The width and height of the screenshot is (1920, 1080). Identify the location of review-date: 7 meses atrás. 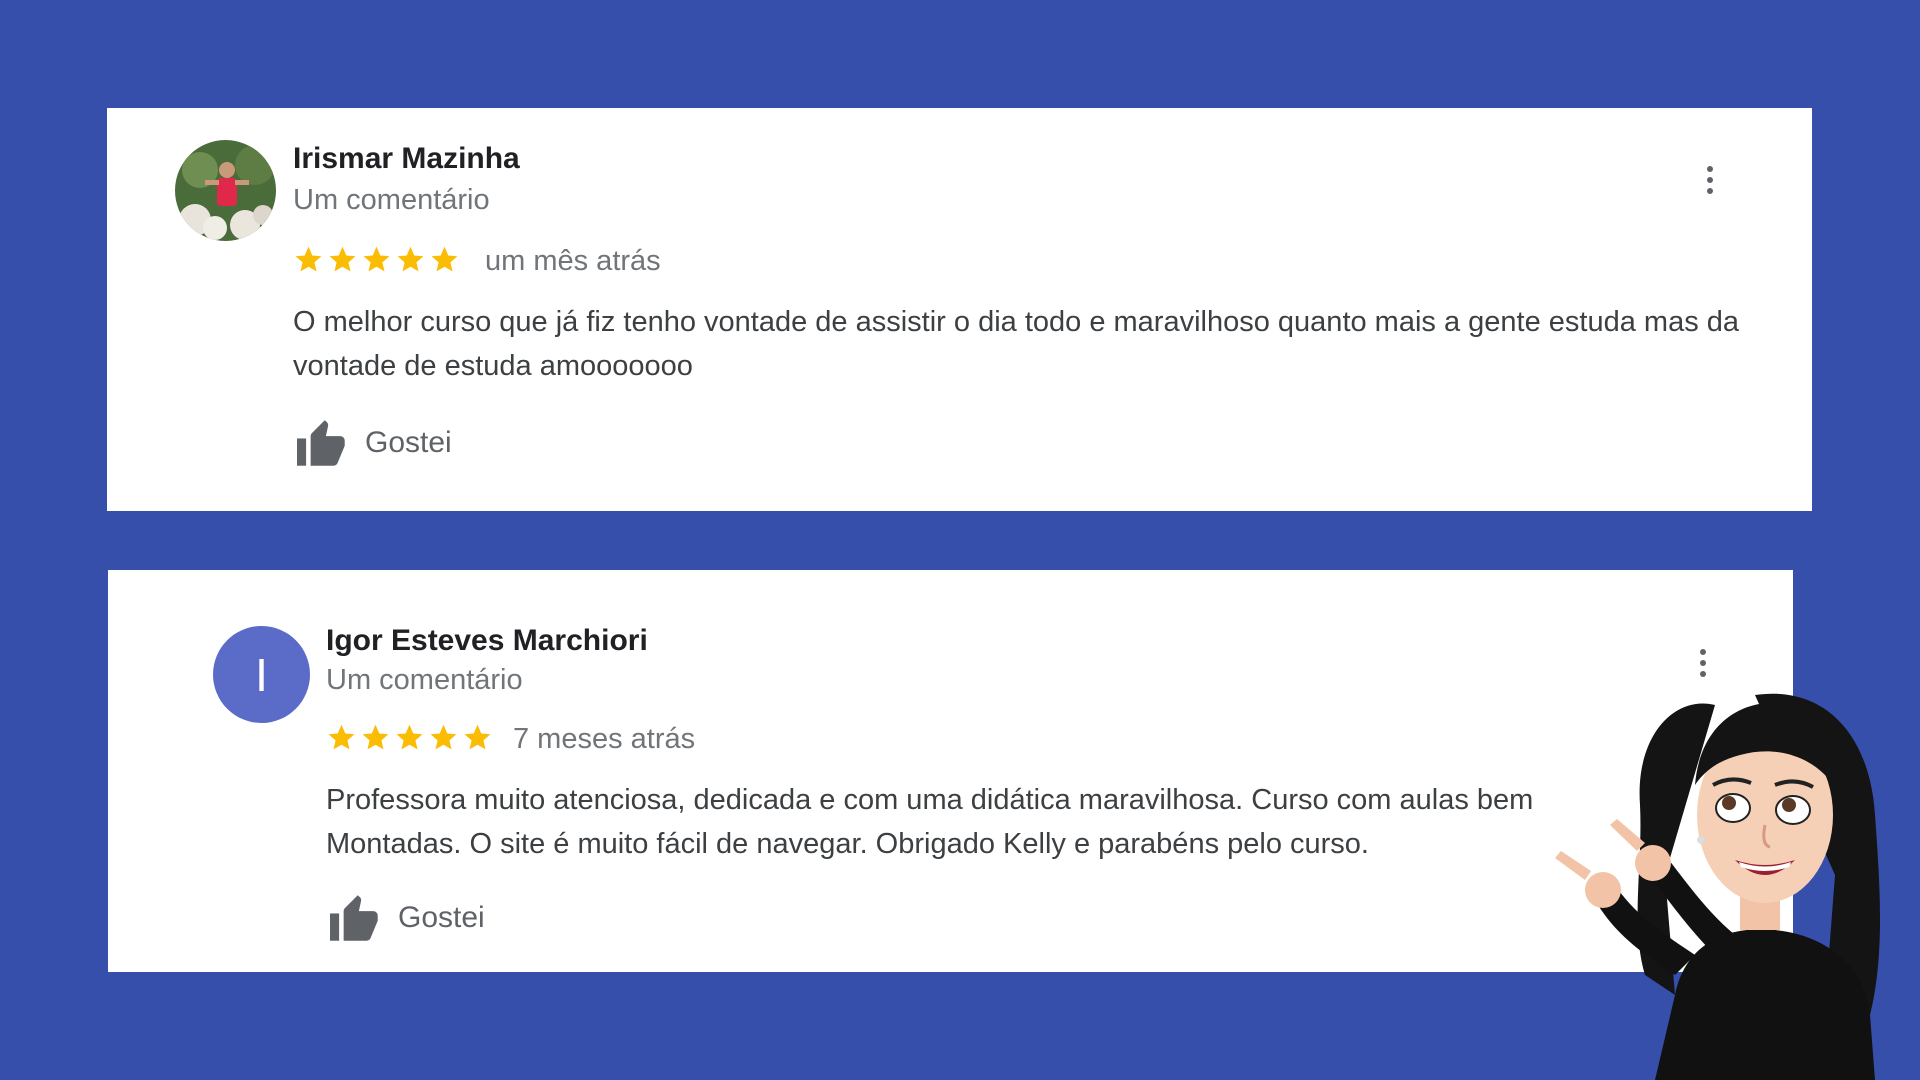
(604, 739).